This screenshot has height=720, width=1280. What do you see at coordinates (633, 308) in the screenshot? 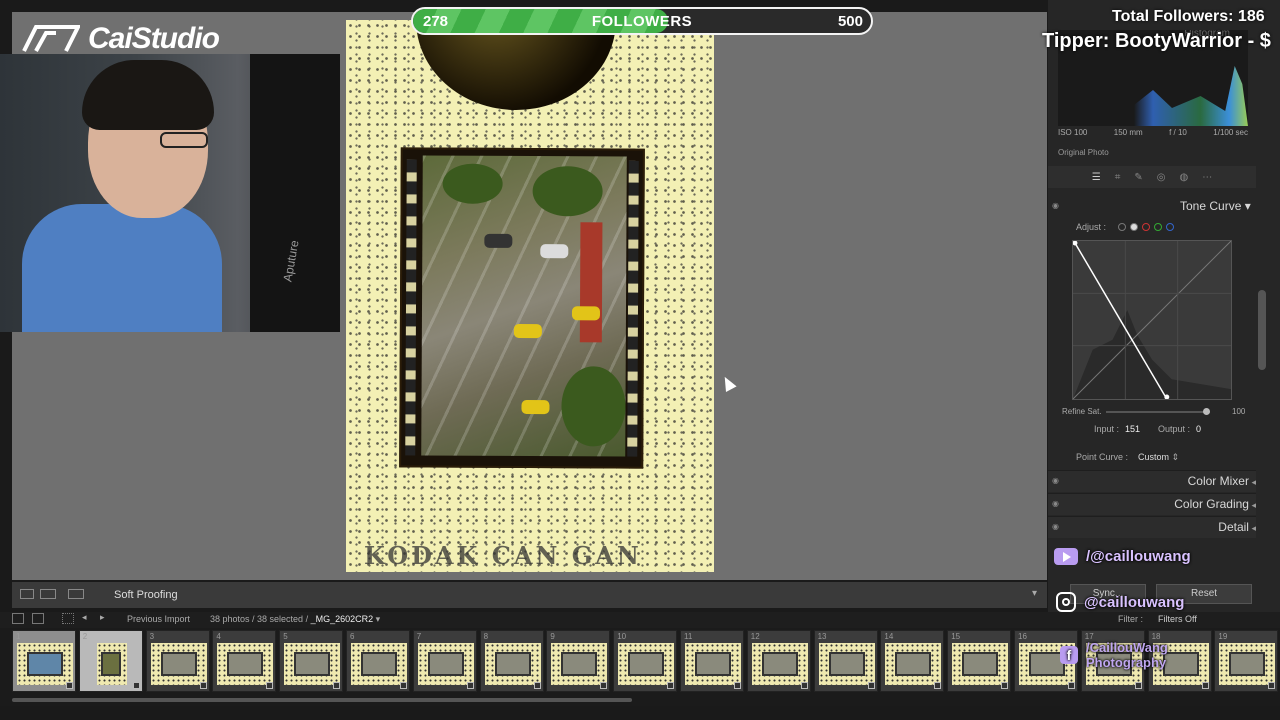
I see `sprocket-holes-right` at bounding box center [633, 308].